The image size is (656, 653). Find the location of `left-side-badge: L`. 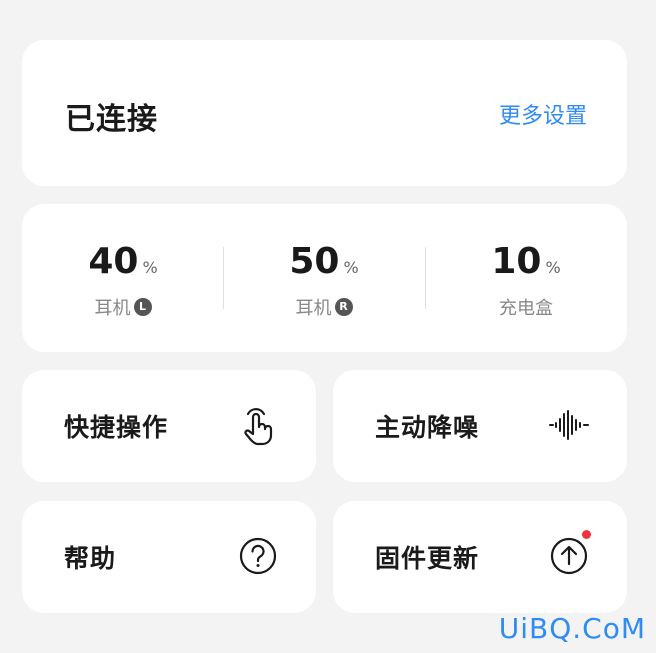

left-side-badge: L is located at coordinates (142, 307).